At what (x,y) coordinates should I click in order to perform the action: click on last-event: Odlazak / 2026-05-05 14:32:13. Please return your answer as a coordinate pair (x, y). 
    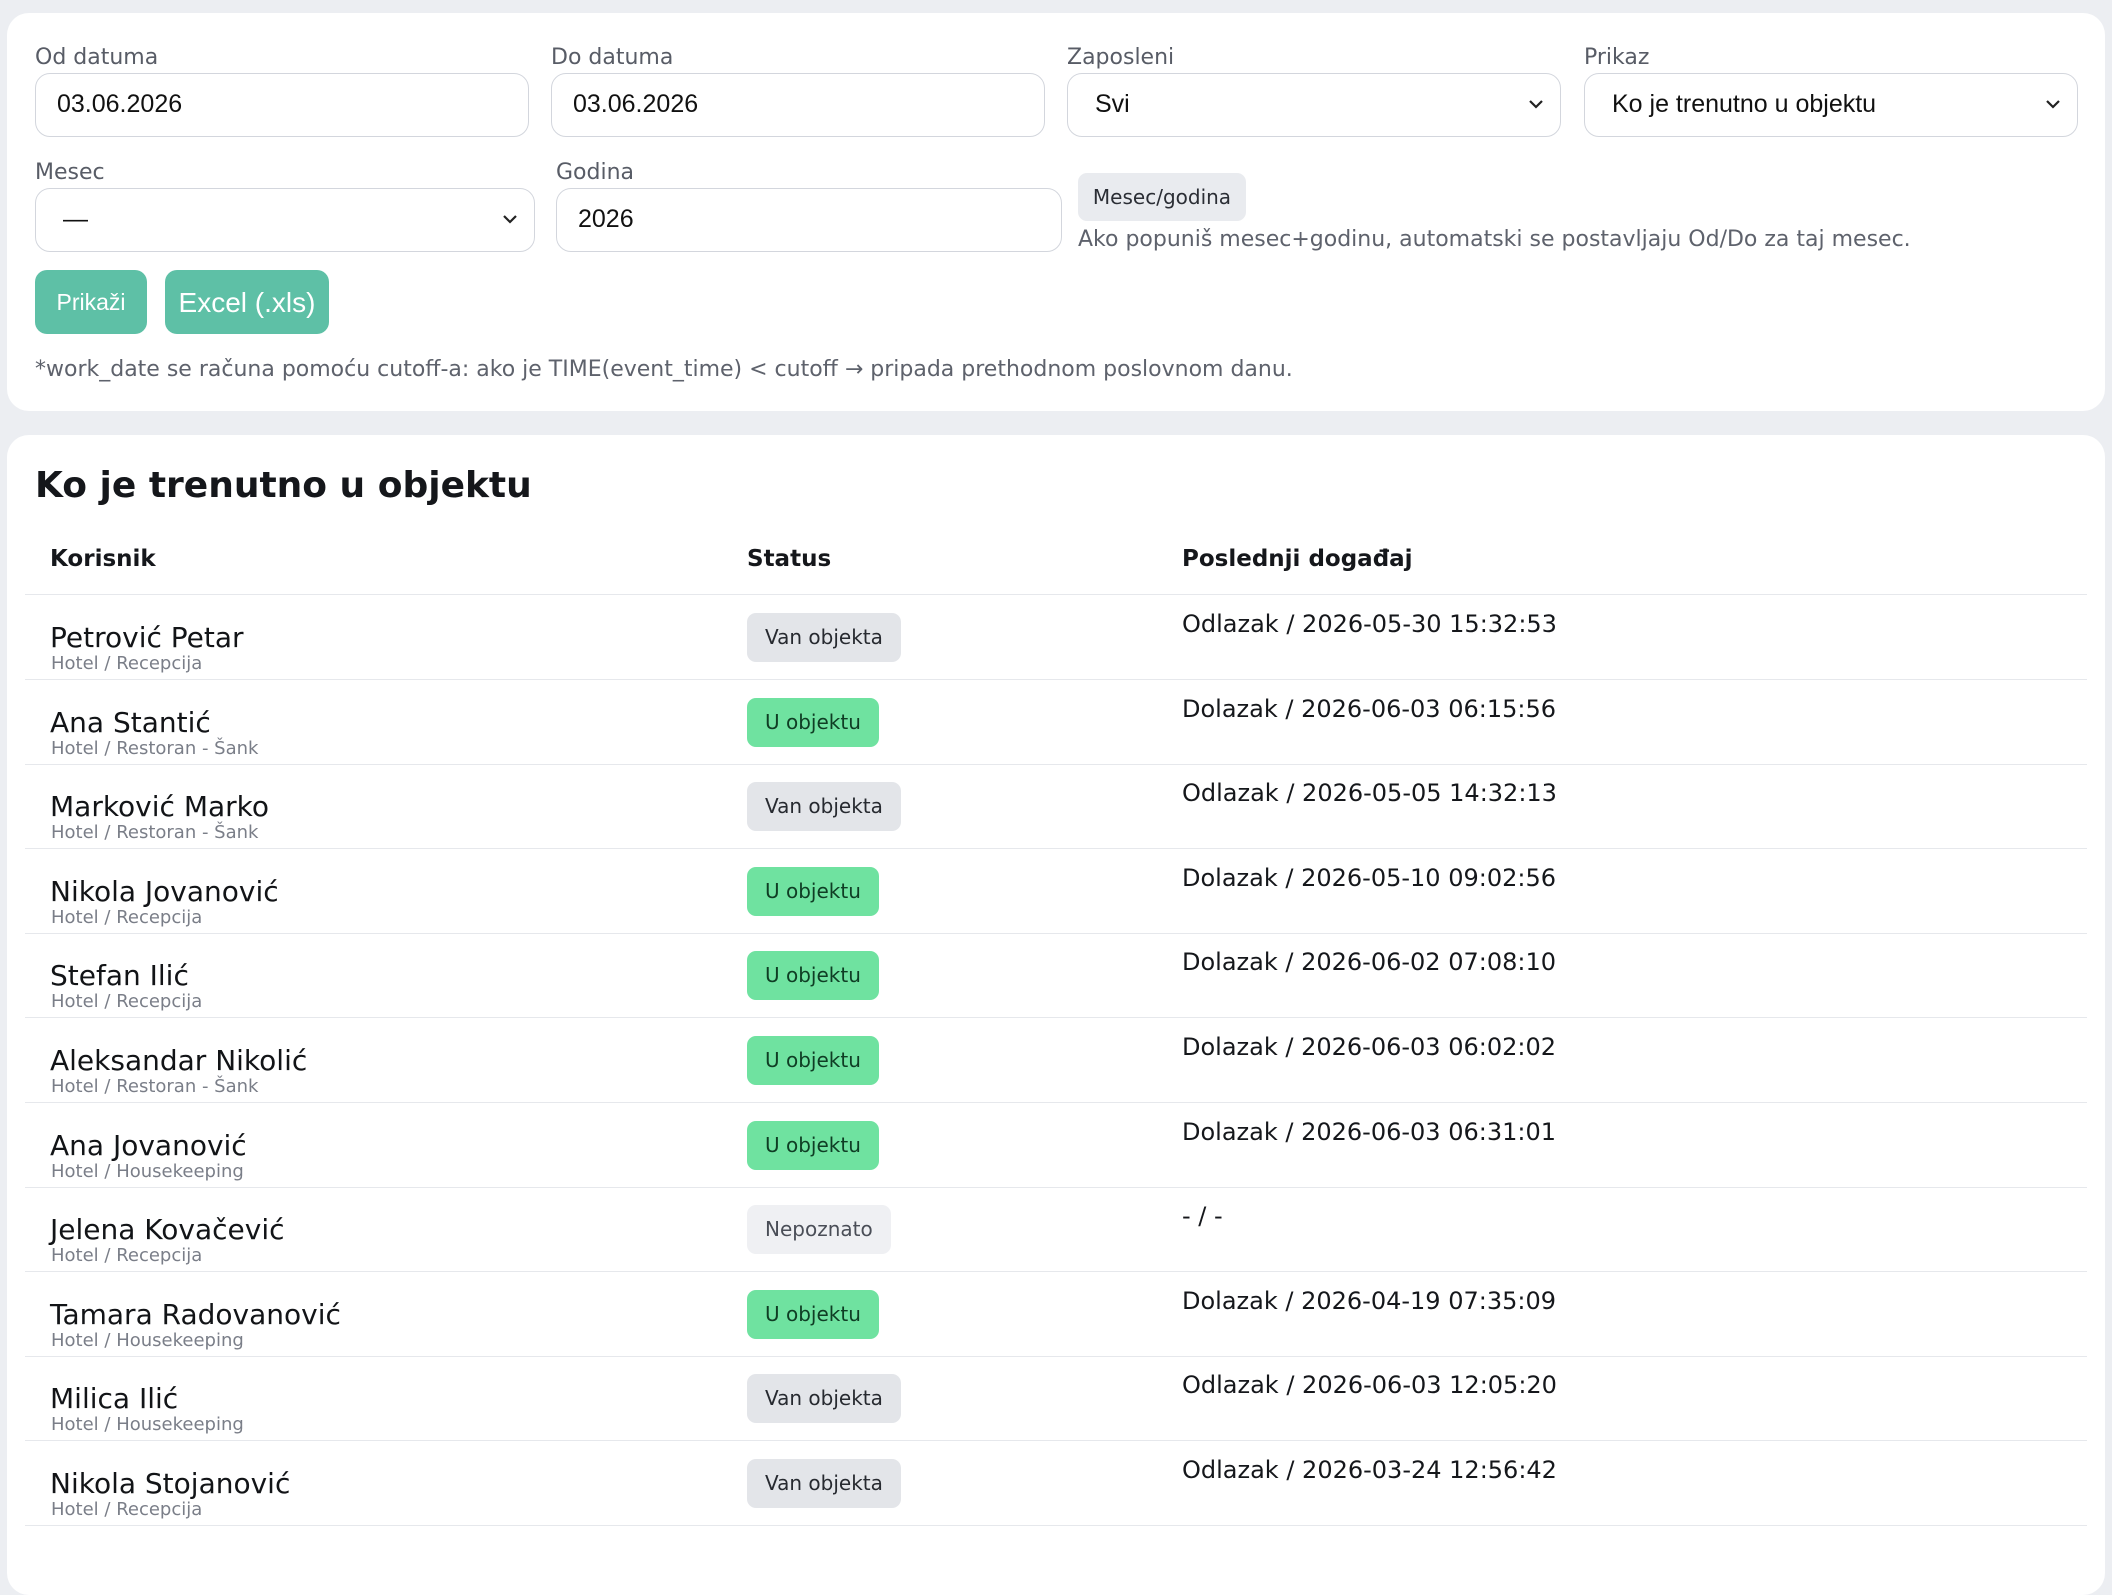
    Looking at the image, I should click on (1369, 793).